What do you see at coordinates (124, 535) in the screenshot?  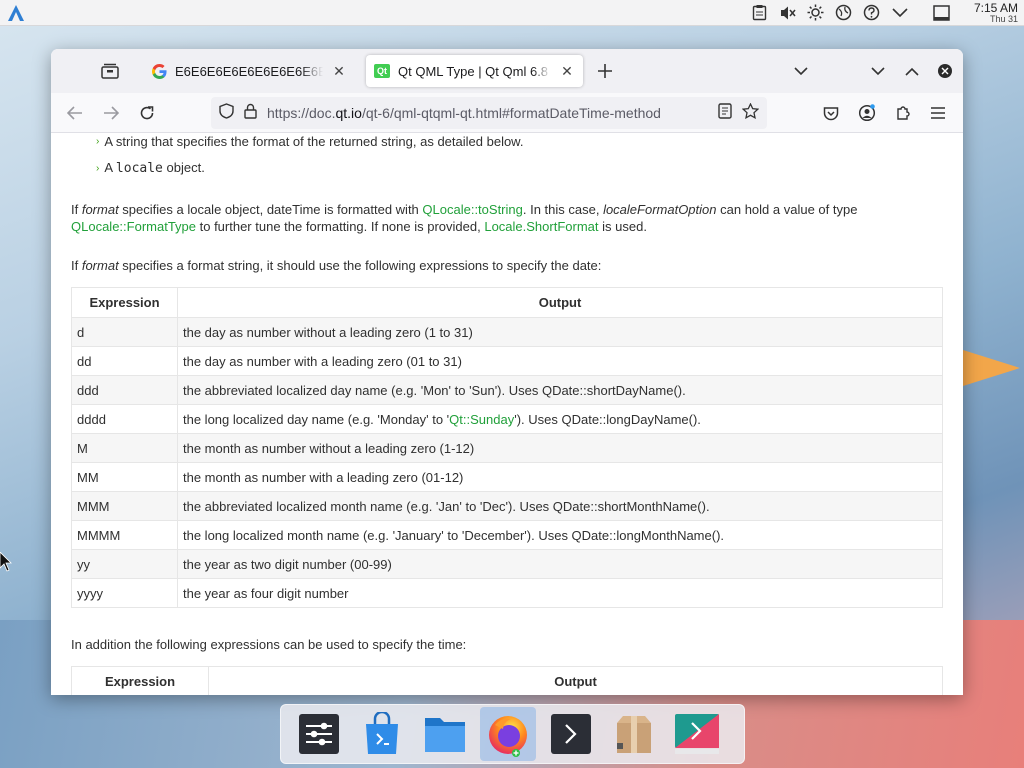 I see `expression-cell: MMMM` at bounding box center [124, 535].